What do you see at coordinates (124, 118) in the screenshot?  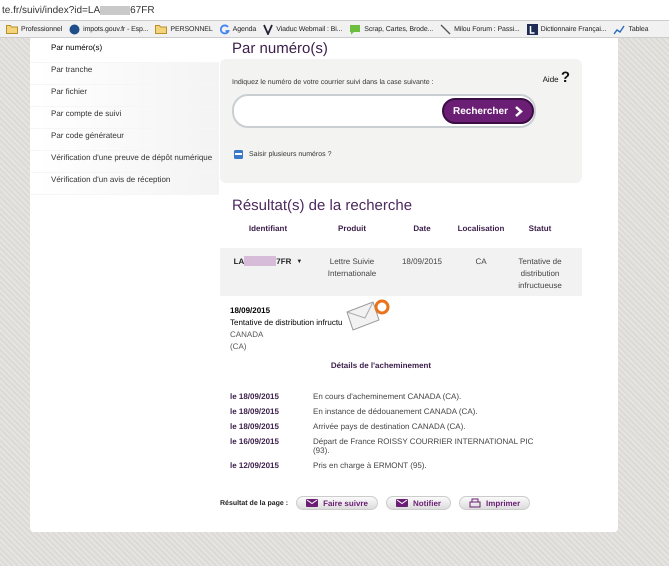 I see `sidebar-item: Par compte de suivi` at bounding box center [124, 118].